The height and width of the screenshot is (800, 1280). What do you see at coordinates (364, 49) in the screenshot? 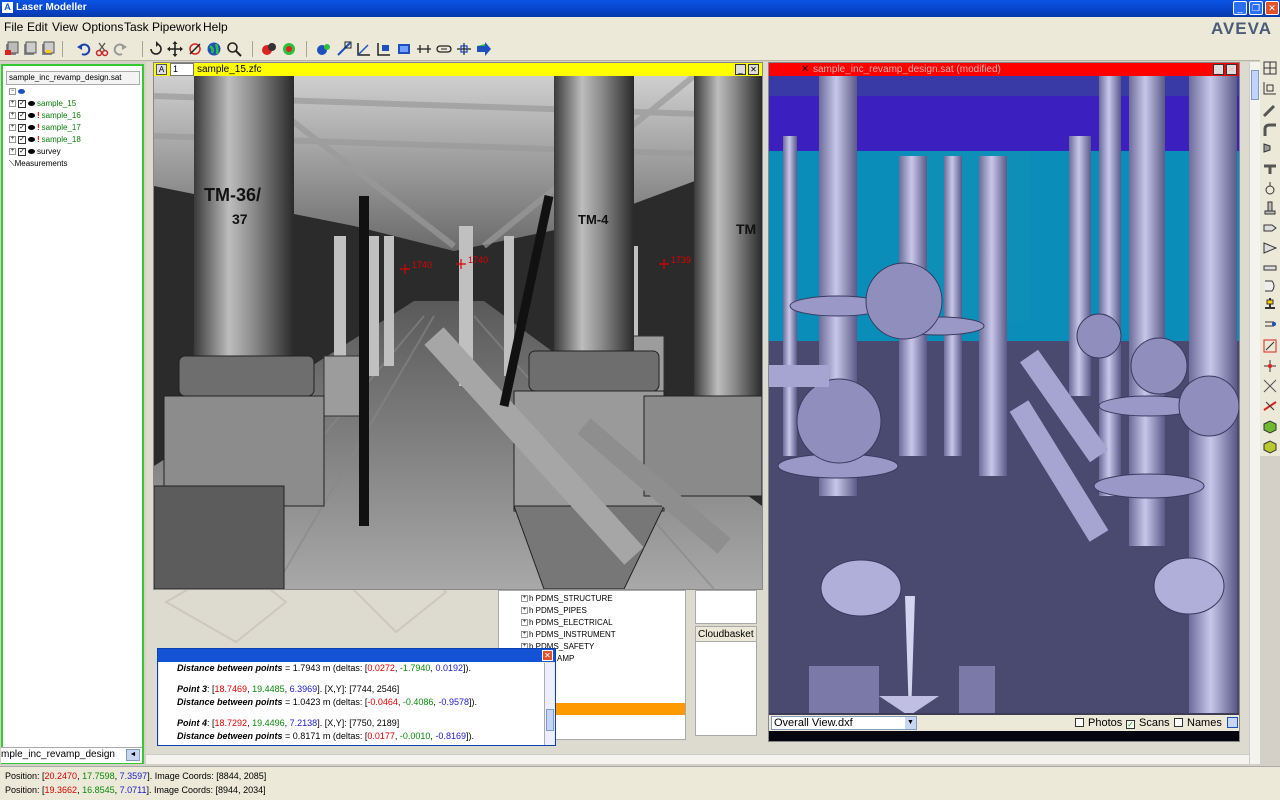
I see `angle-icon` at bounding box center [364, 49].